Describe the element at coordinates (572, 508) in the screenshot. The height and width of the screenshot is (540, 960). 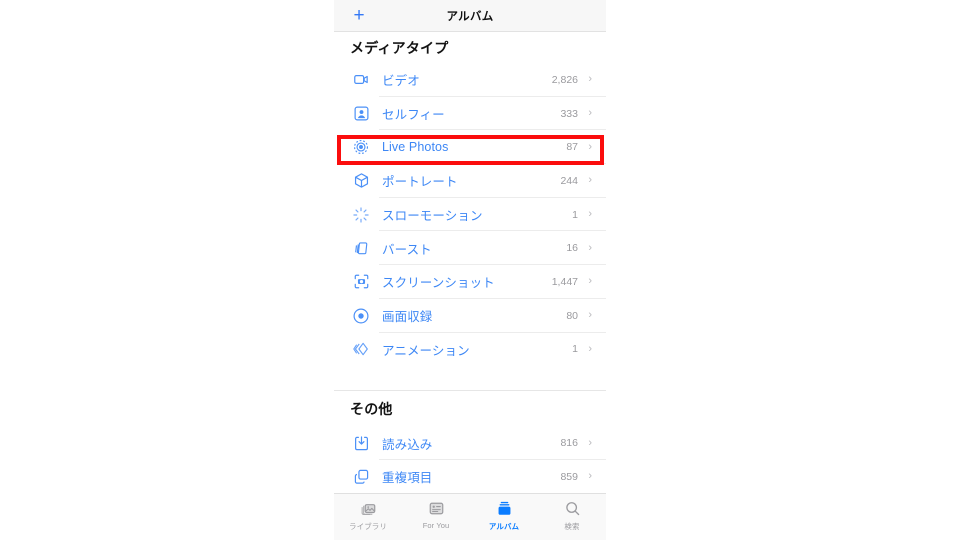
I see `search-icon` at that location.